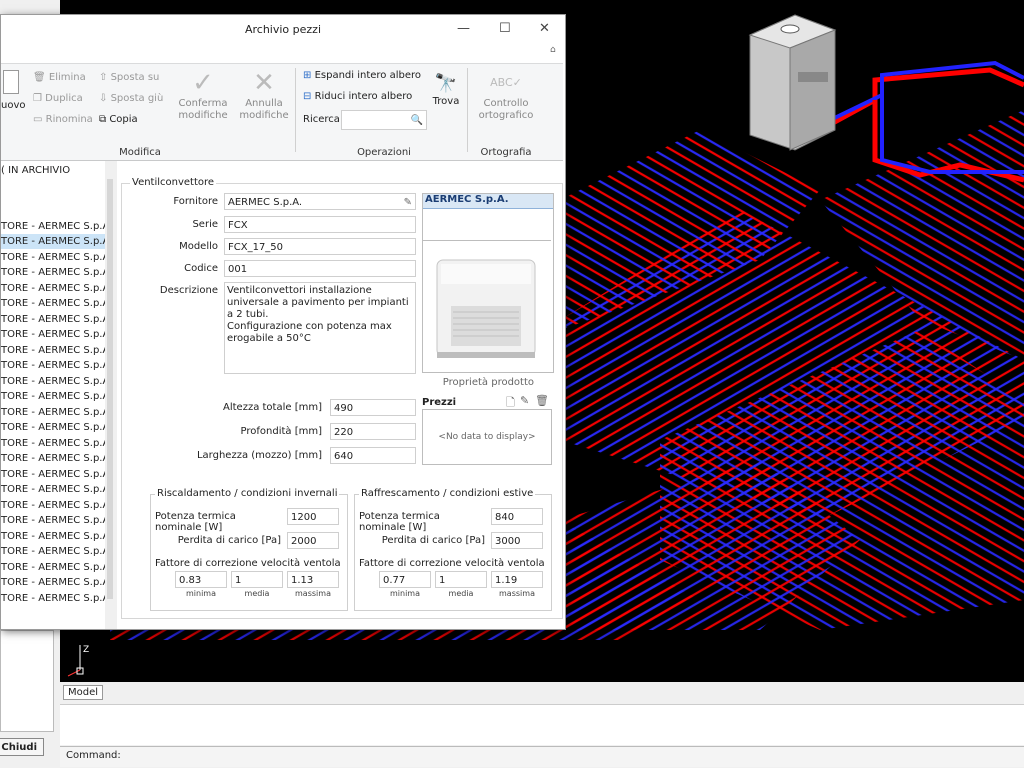 The width and height of the screenshot is (1024, 768). Describe the element at coordinates (59, 77) in the screenshot. I see `elimina-button: 🗑 Elimina` at that location.